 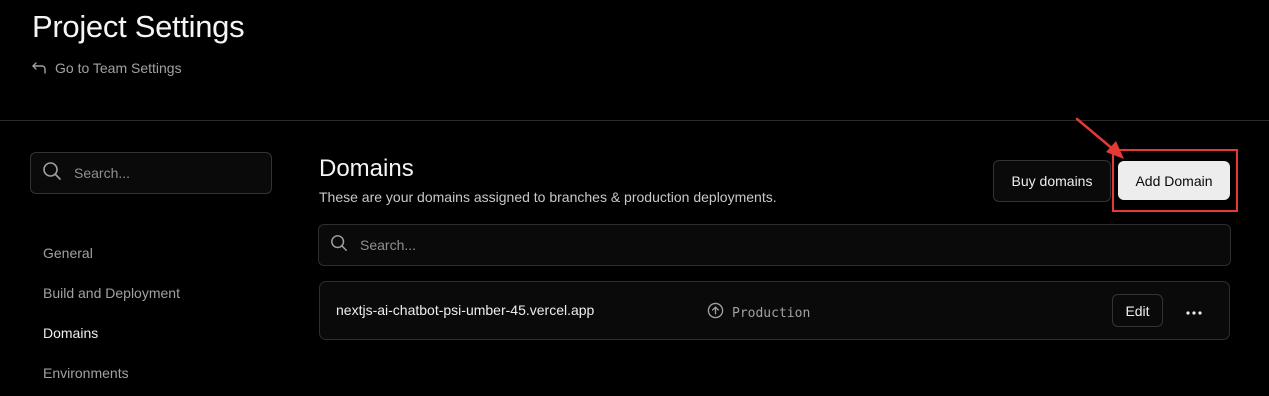 What do you see at coordinates (715, 313) in the screenshot?
I see `arrow-up-circle-icon` at bounding box center [715, 313].